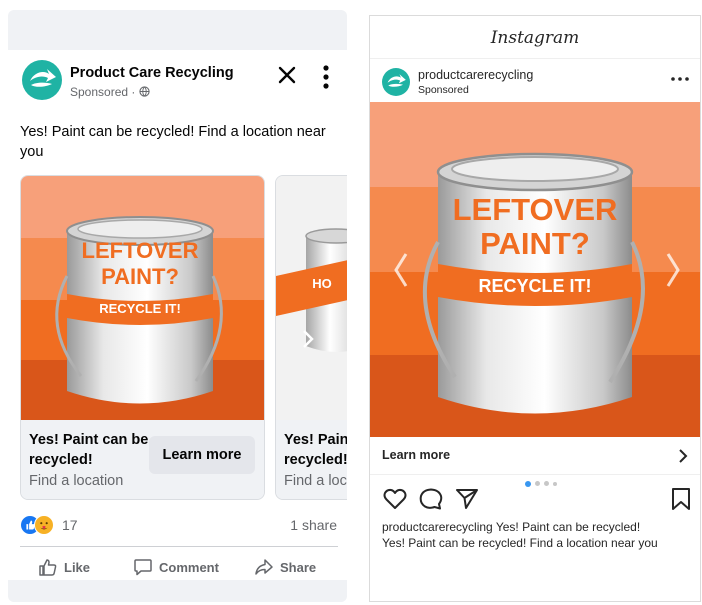  What do you see at coordinates (152, 73) in the screenshot?
I see `page-name-link: Product Care Recycling` at bounding box center [152, 73].